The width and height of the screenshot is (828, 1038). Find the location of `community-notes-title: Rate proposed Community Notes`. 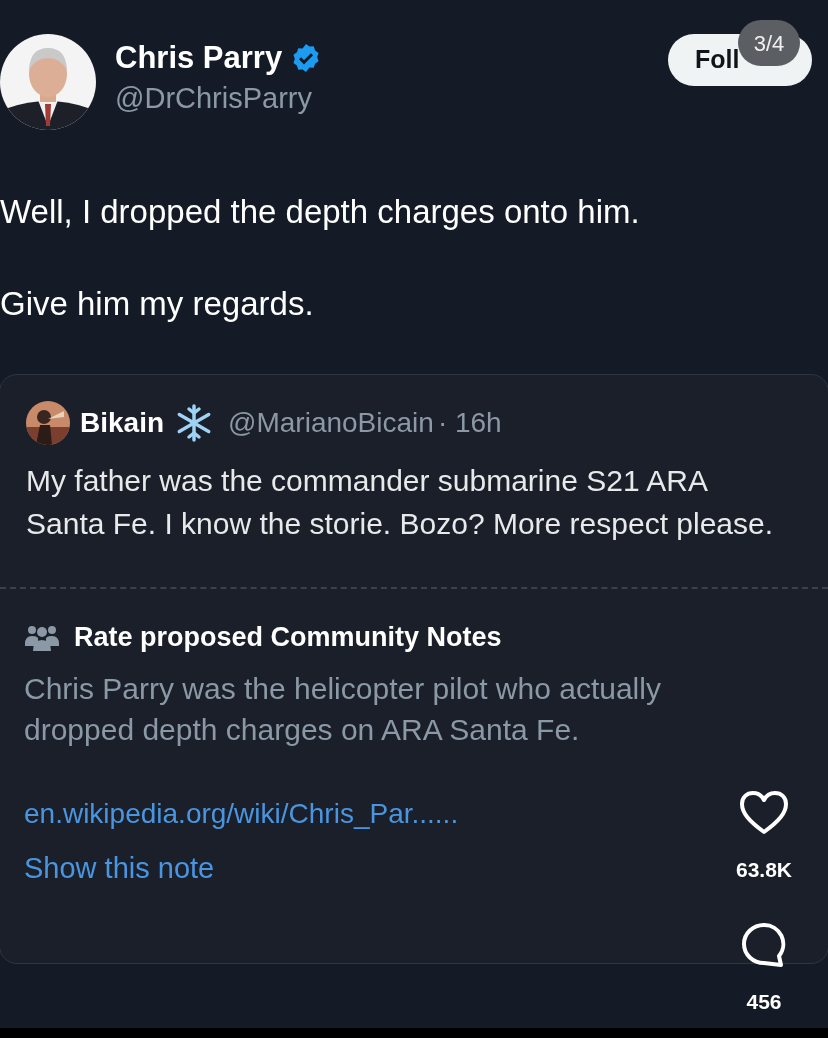

community-notes-title: Rate proposed Community Notes is located at coordinates (288, 637).